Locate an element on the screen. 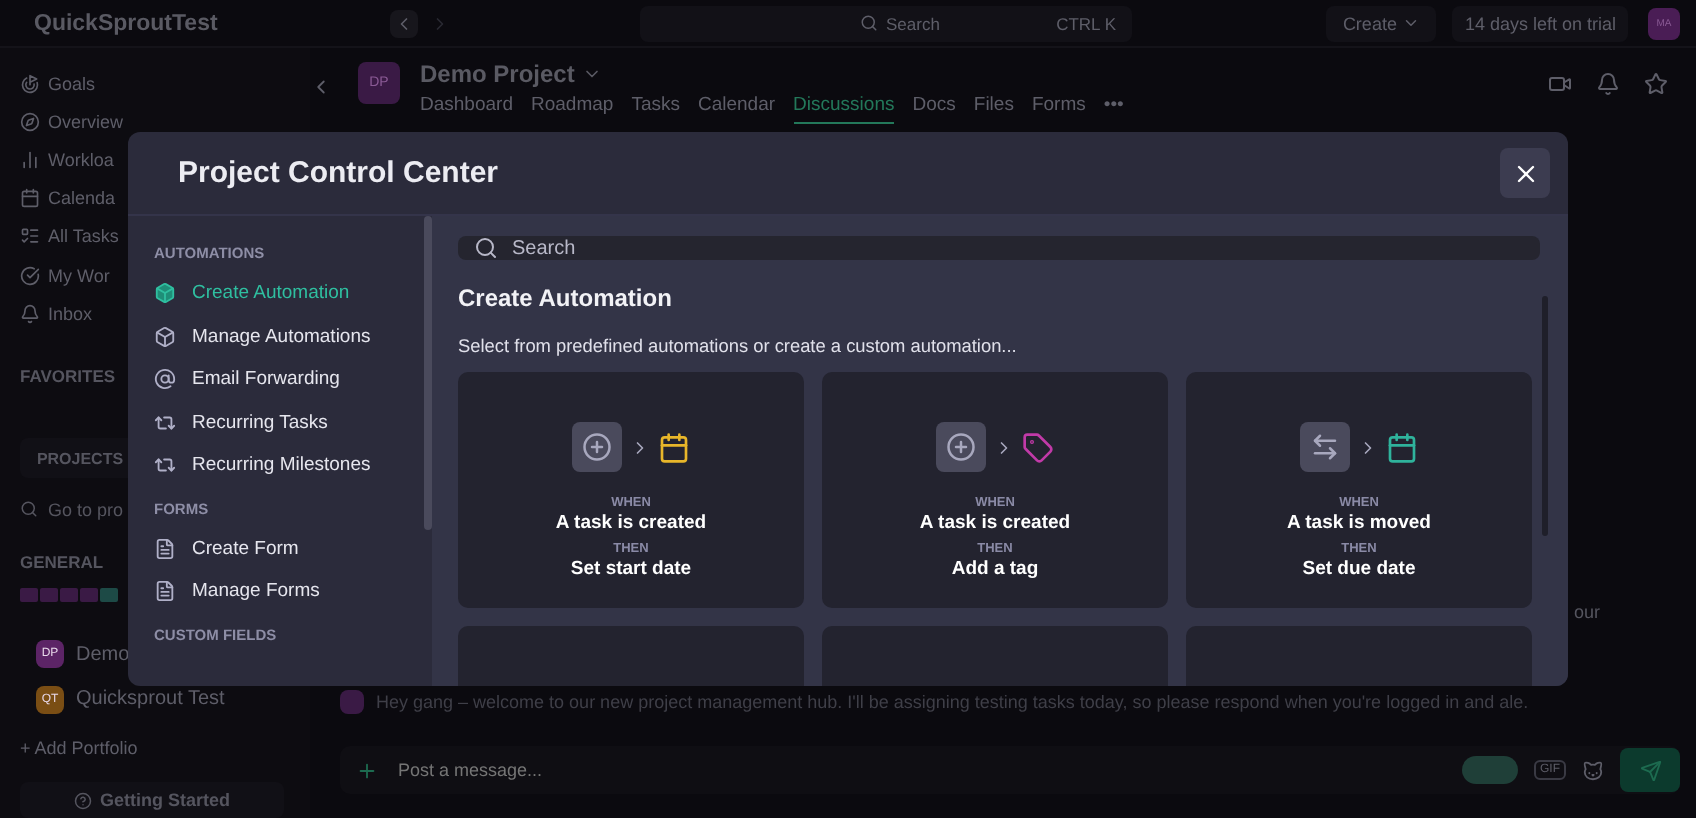 The image size is (1696, 818). back-button is located at coordinates (404, 23).